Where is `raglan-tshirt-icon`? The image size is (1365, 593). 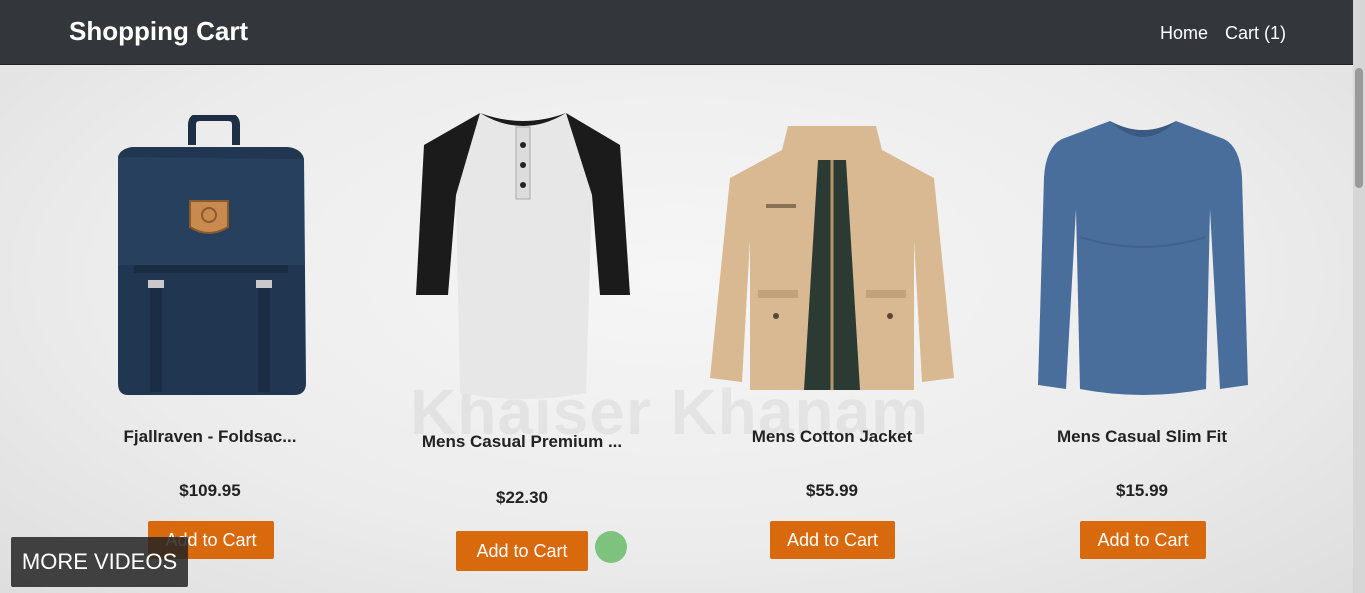
raglan-tshirt-icon is located at coordinates (523, 255).